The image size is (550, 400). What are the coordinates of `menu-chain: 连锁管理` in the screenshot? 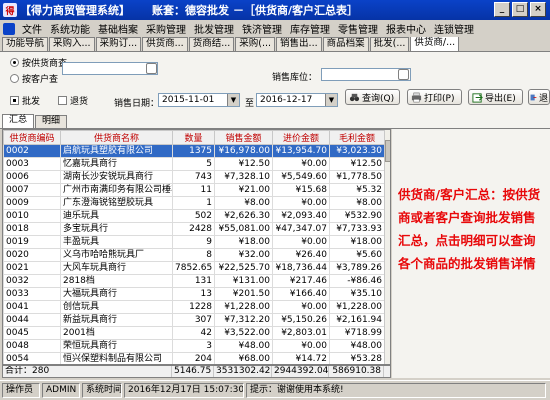 It's located at (454, 28).